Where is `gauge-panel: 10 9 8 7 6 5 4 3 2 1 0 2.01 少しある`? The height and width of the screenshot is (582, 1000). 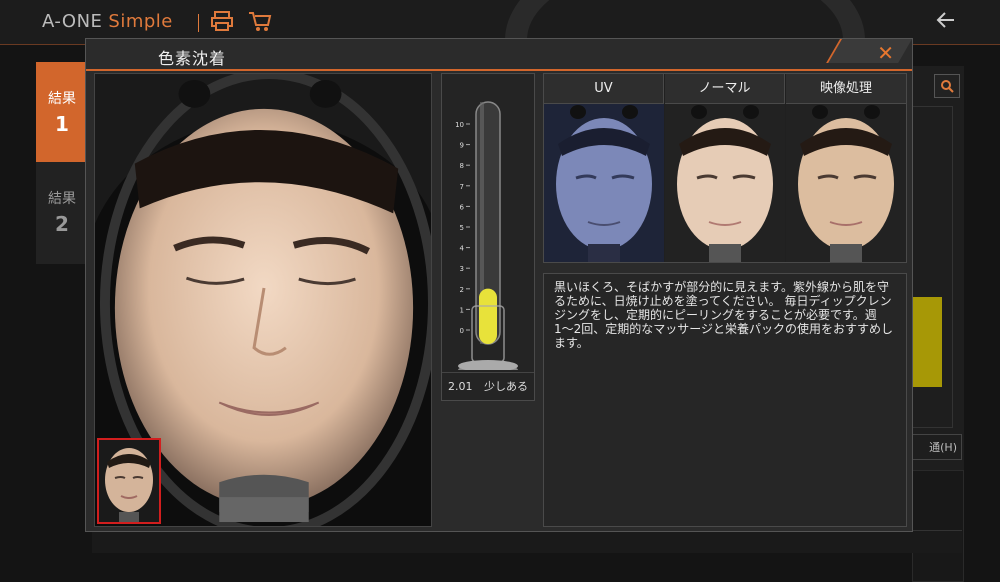 gauge-panel: 10 9 8 7 6 5 4 3 2 1 0 2.01 少しある is located at coordinates (488, 237).